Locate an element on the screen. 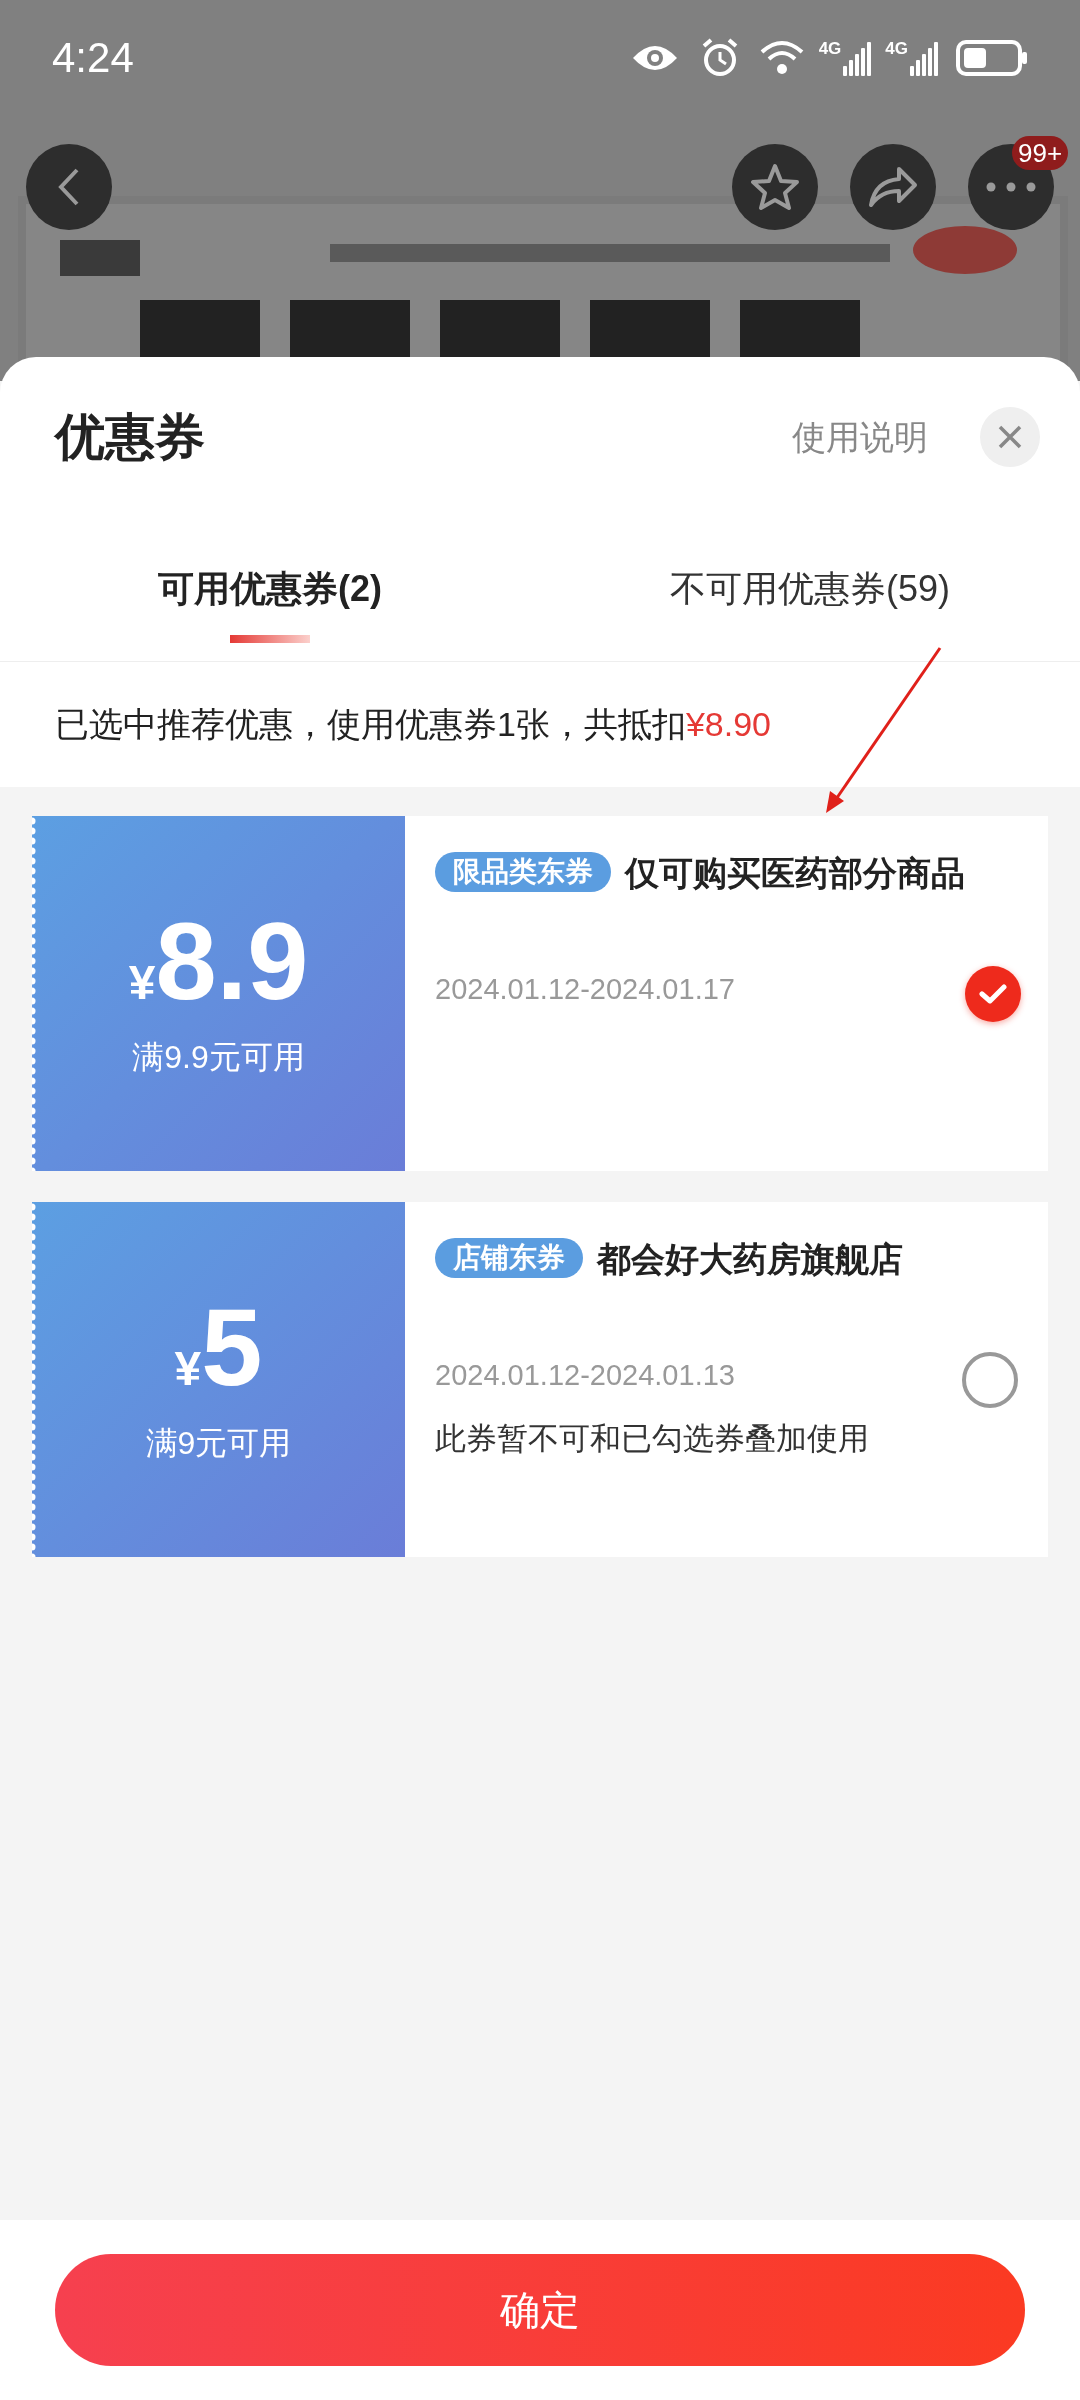  more-icon is located at coordinates (1011, 187).